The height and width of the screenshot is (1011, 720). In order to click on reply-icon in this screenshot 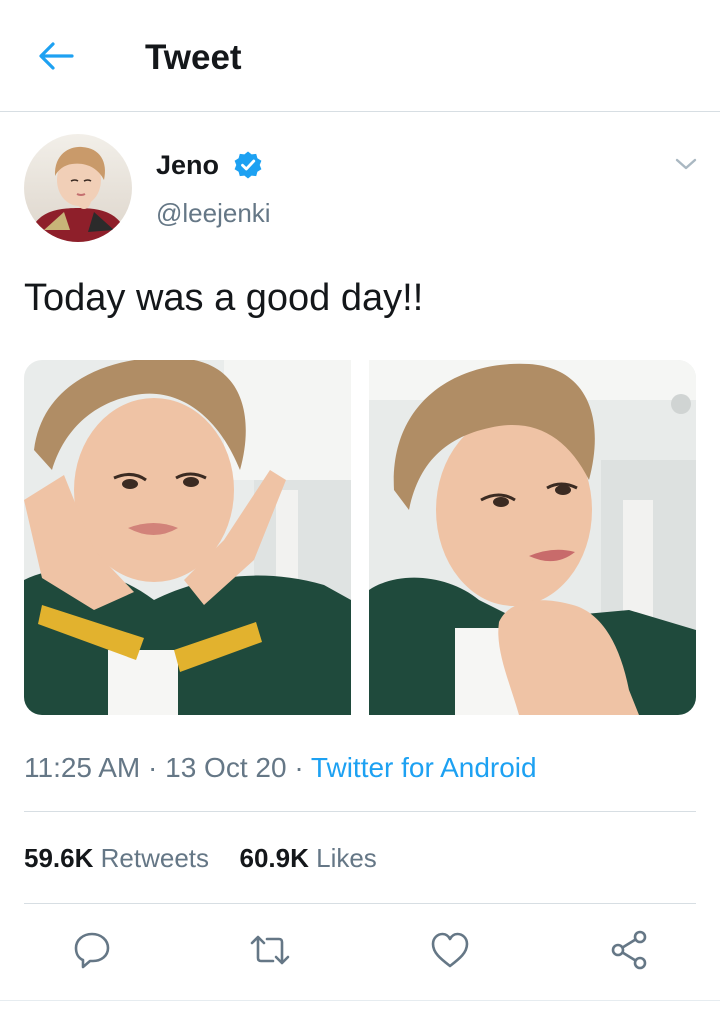, I will do `click(92, 950)`.